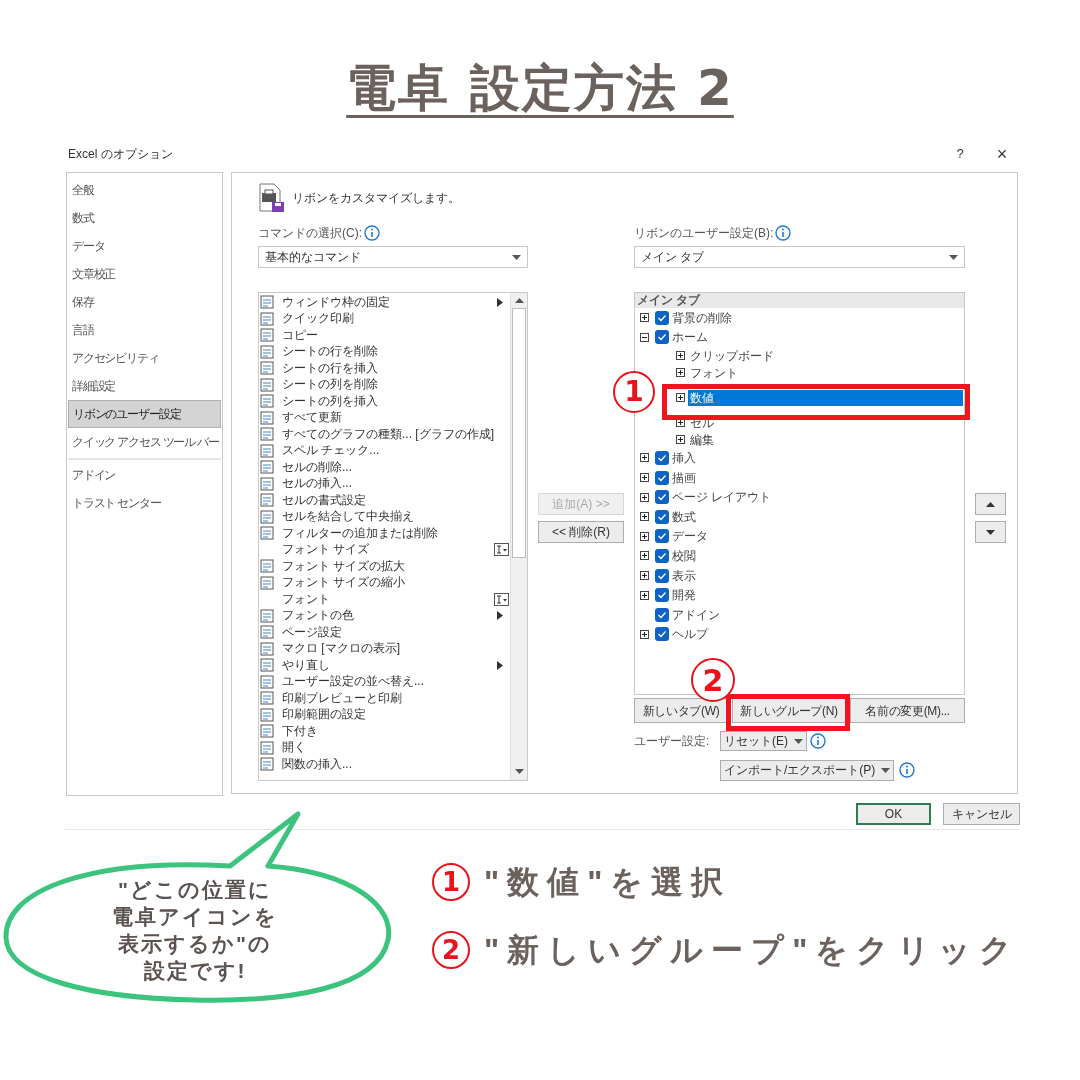  I want to click on ribbon-button: 新しいタブ(W), so click(681, 710).